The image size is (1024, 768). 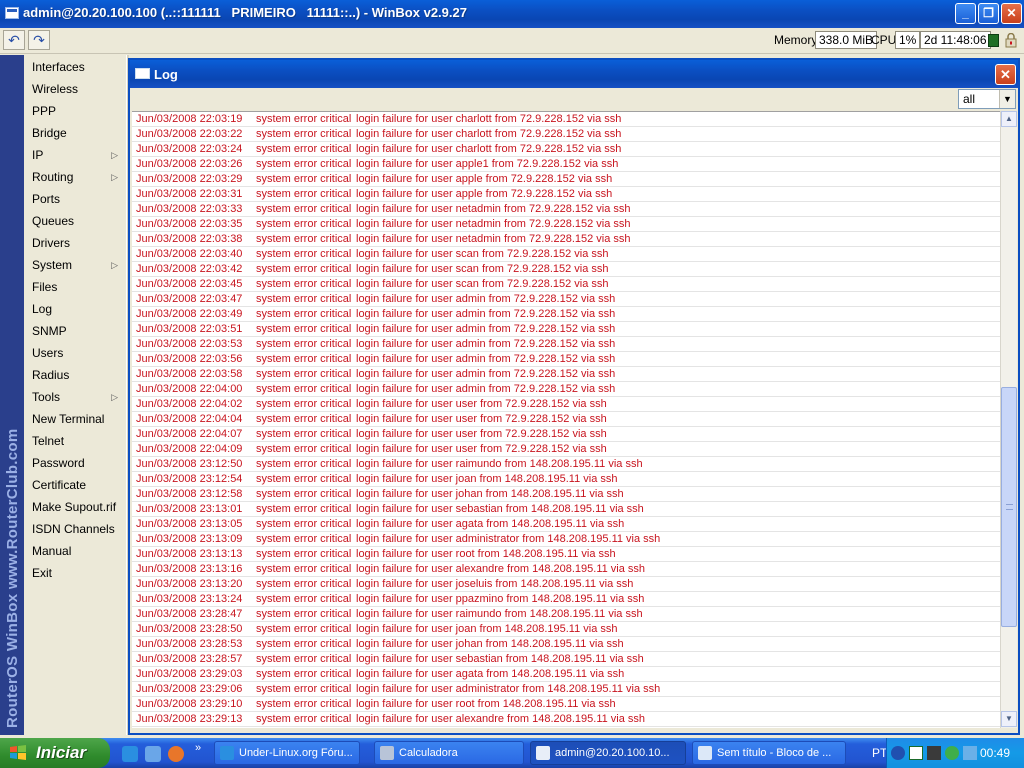 What do you see at coordinates (952, 753) in the screenshot?
I see `messenger-icon` at bounding box center [952, 753].